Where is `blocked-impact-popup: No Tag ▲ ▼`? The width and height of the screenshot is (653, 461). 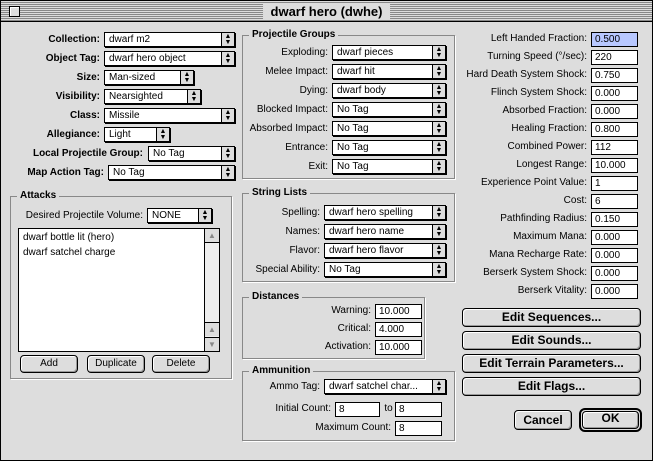 blocked-impact-popup: No Tag ▲ ▼ is located at coordinates (389, 109).